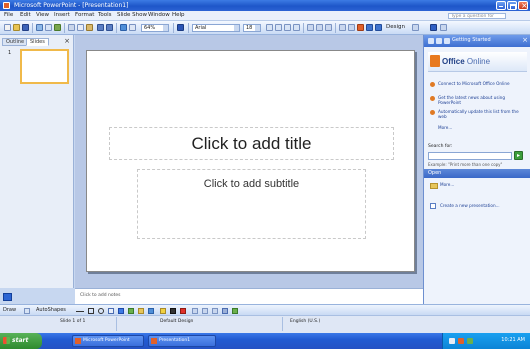  What do you see at coordinates (461, 341) in the screenshot?
I see `security-icon` at bounding box center [461, 341].